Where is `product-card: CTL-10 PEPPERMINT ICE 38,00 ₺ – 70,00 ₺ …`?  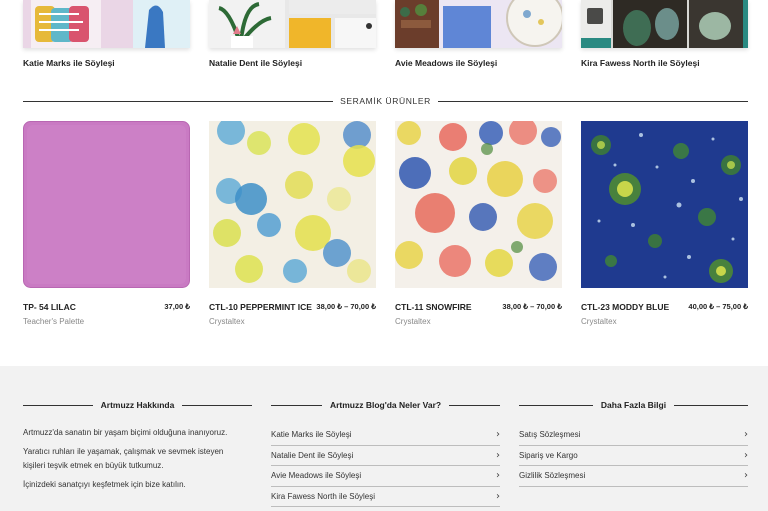 product-card: CTL-10 PEPPERMINT ICE 38,00 ₺ – 70,00 ₺ … is located at coordinates (292, 223).